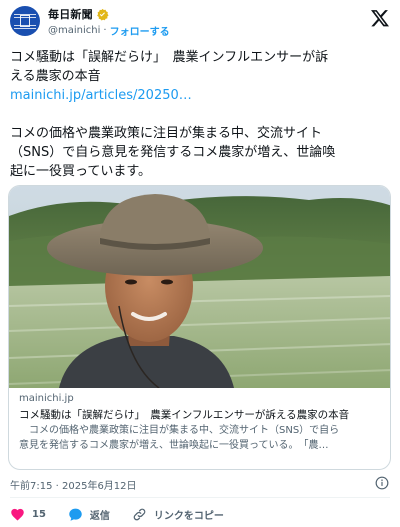 The image size is (400, 527). What do you see at coordinates (382, 483) in the screenshot?
I see `info-icon` at bounding box center [382, 483].